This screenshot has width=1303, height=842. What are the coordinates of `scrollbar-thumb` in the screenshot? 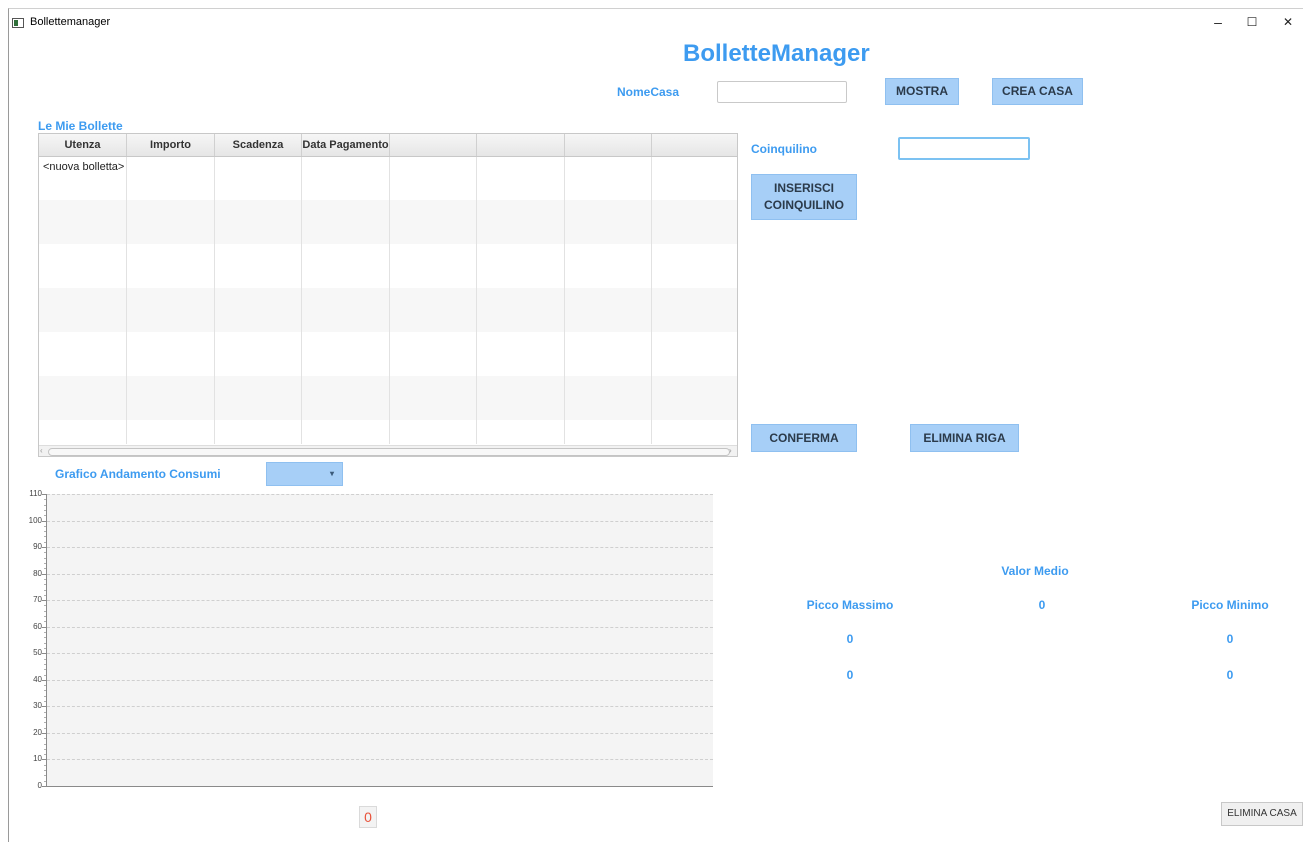 It's located at (389, 452).